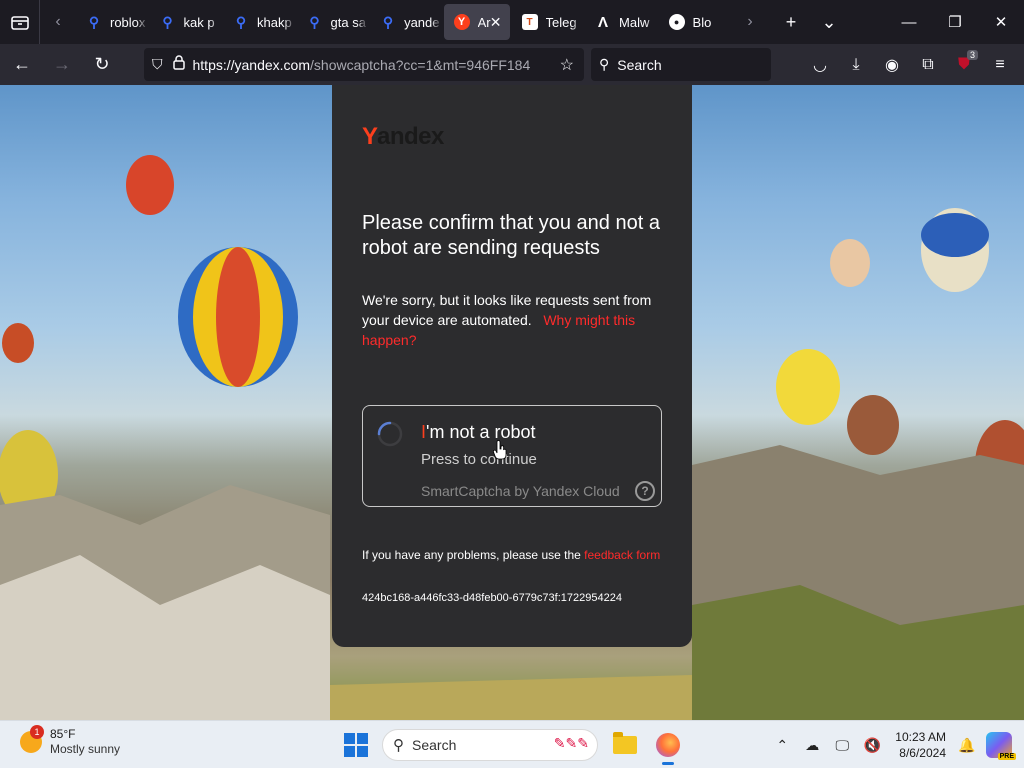 The height and width of the screenshot is (768, 1024). I want to click on clock: 10:23 AM 8/6/2024, so click(920, 745).